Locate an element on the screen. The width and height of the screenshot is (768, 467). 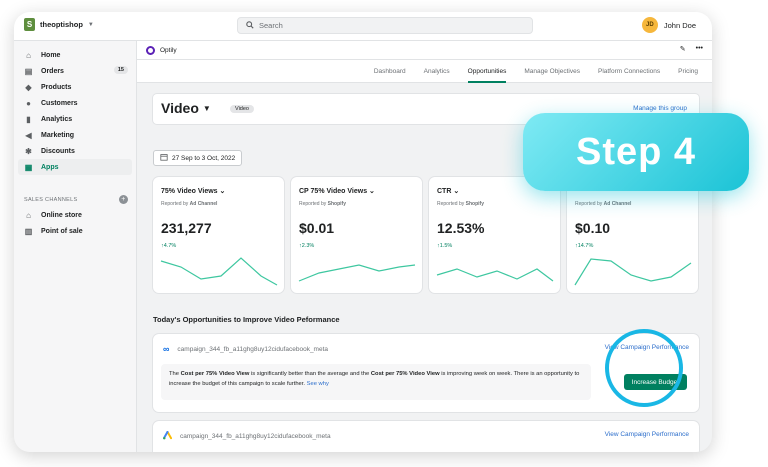
date-range-label: 27 Sep to 3 Oct, 2022 is located at coordinates (204, 158).